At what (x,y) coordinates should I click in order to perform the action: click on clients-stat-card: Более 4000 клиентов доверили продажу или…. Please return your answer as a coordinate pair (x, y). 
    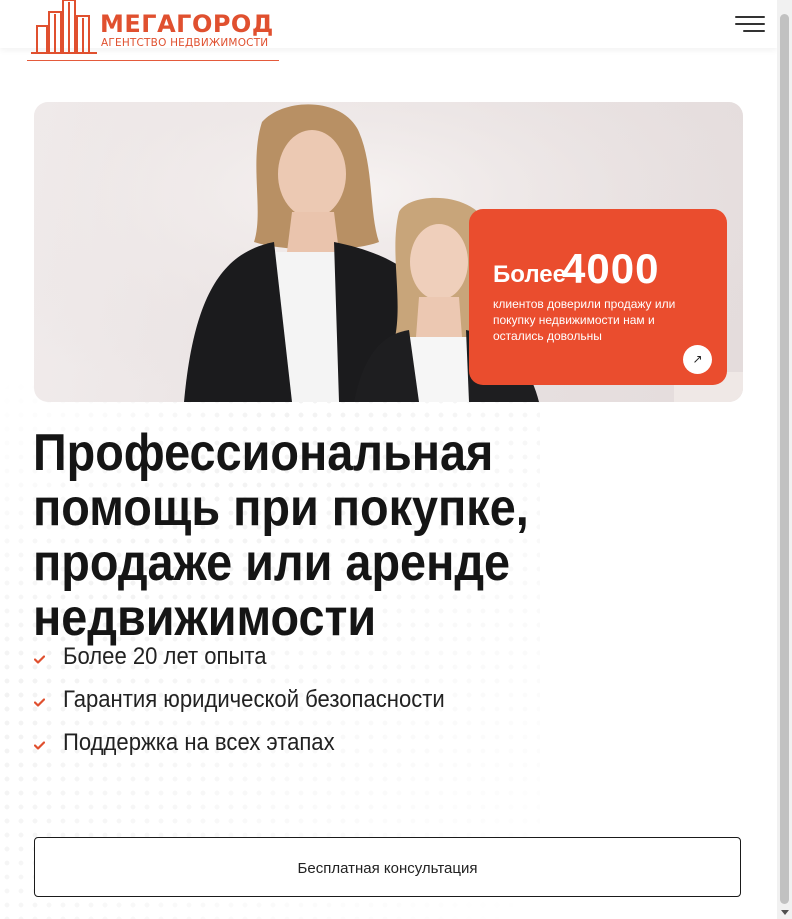
    Looking at the image, I should click on (598, 297).